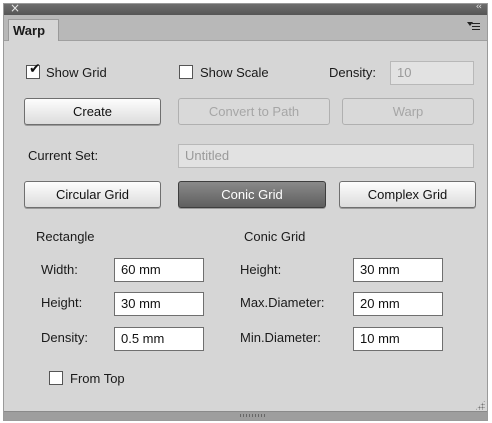 Image resolution: width=492 pixels, height=423 pixels. What do you see at coordinates (282, 302) in the screenshot?
I see `max-diameter-label: Max.Diameter:` at bounding box center [282, 302].